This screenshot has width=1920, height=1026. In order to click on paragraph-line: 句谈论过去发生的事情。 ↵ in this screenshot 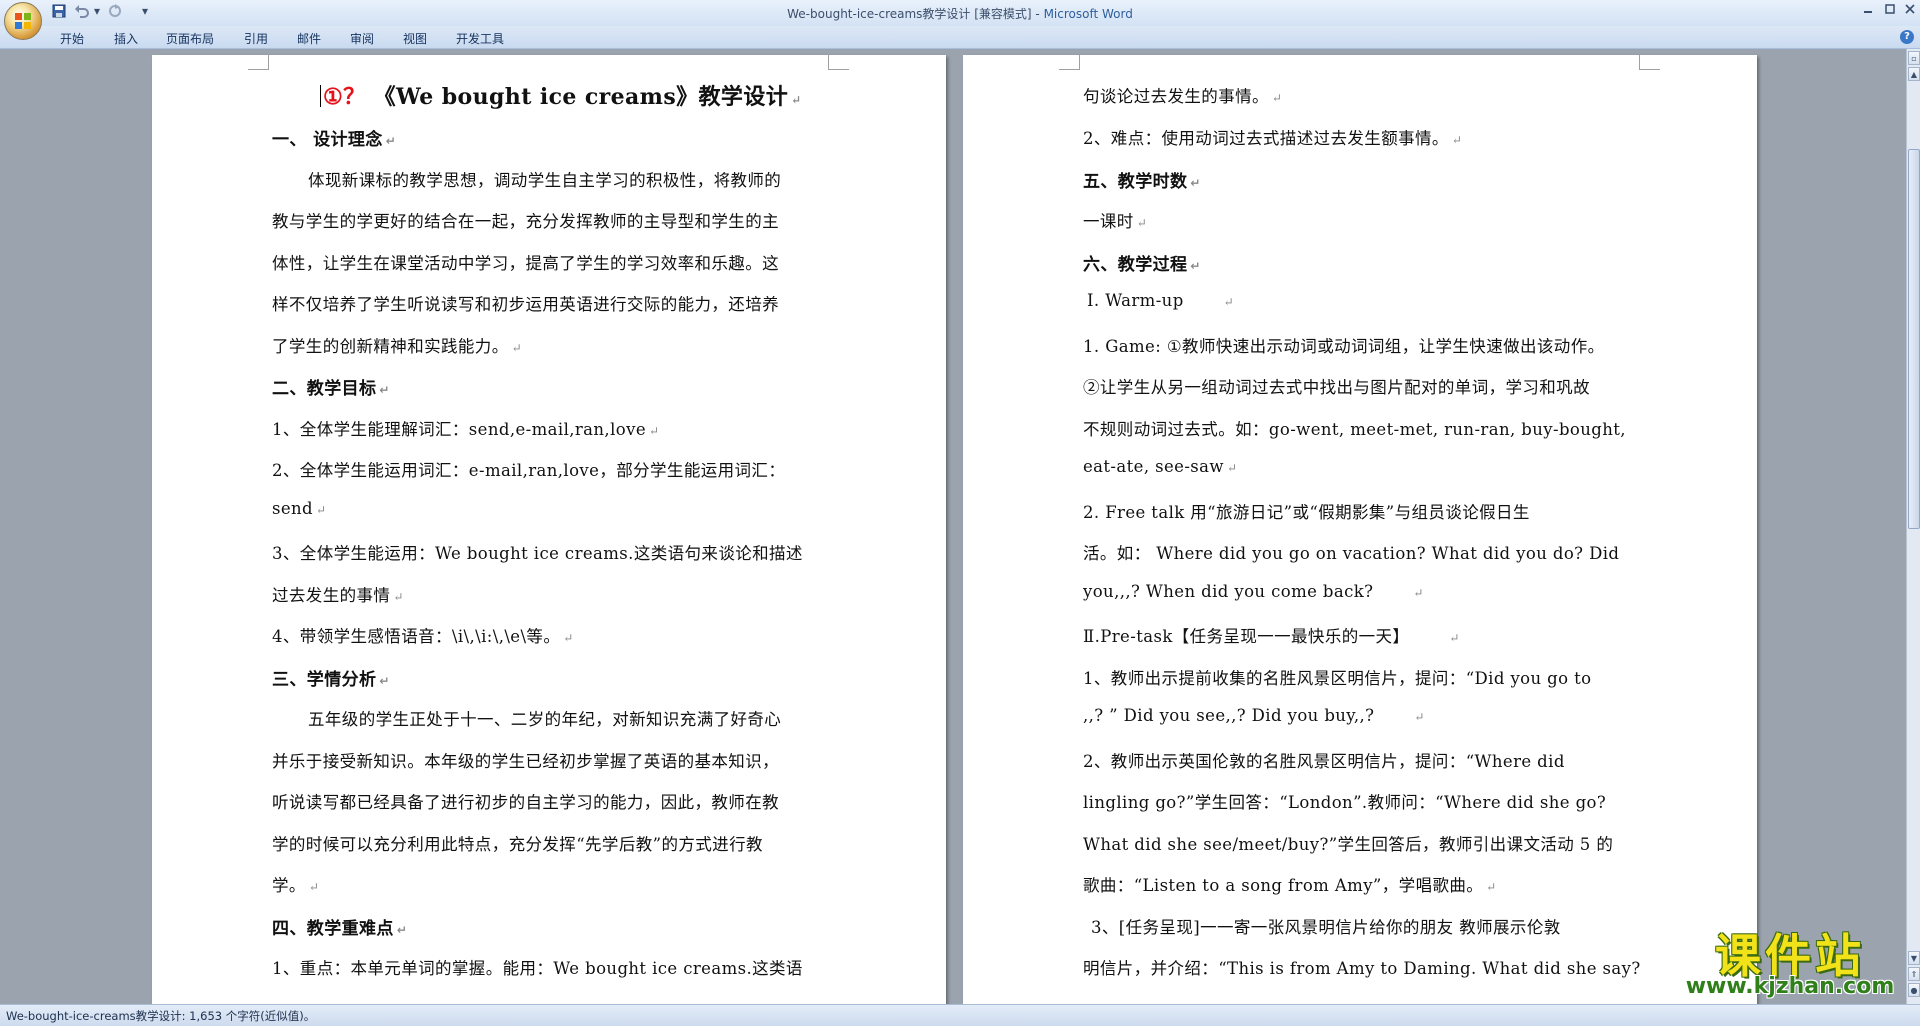, I will do `click(1183, 96)`.